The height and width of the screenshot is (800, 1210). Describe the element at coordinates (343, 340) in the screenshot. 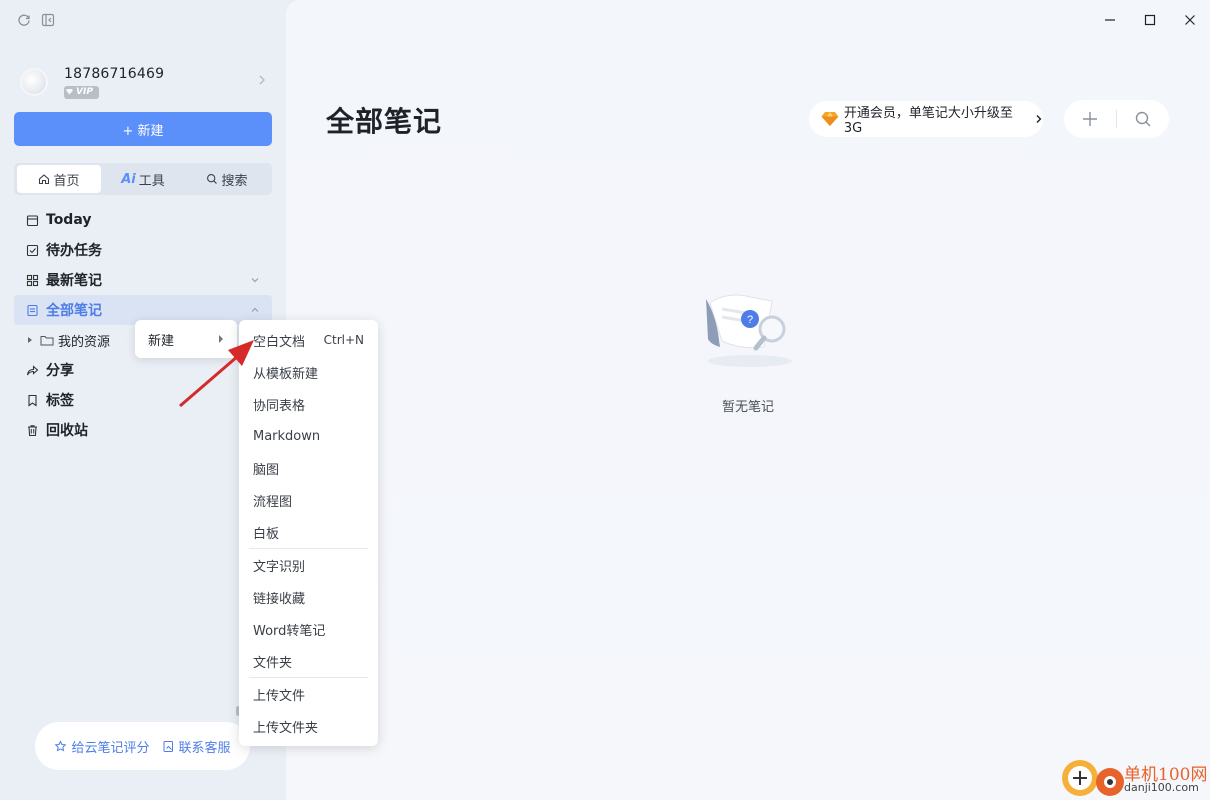

I see `shortcut-label: Ctrl+N` at that location.